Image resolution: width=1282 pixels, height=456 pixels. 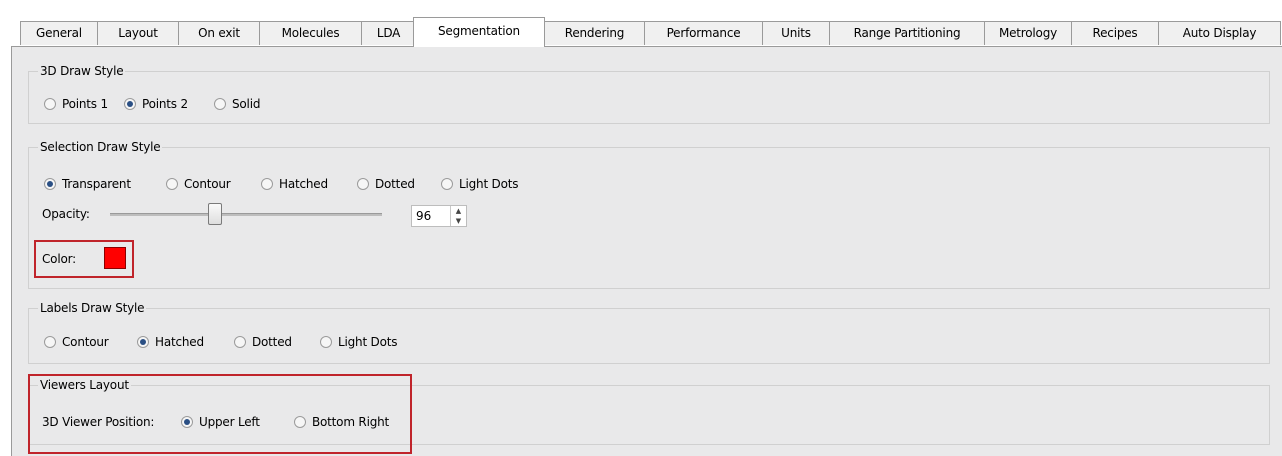 I want to click on radio-lbl-dotted, so click(x=240, y=342).